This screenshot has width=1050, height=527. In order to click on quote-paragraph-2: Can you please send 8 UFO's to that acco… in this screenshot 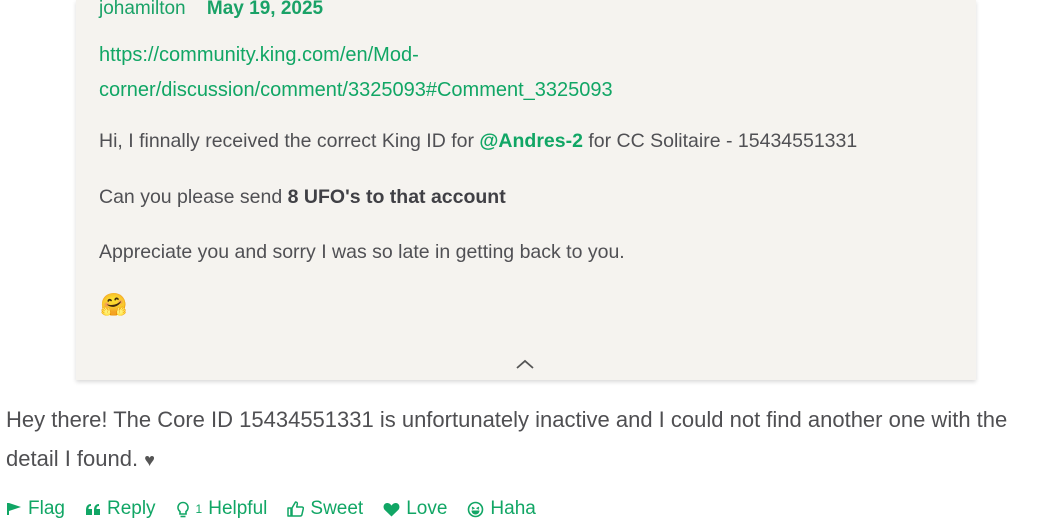, I will do `click(302, 197)`.